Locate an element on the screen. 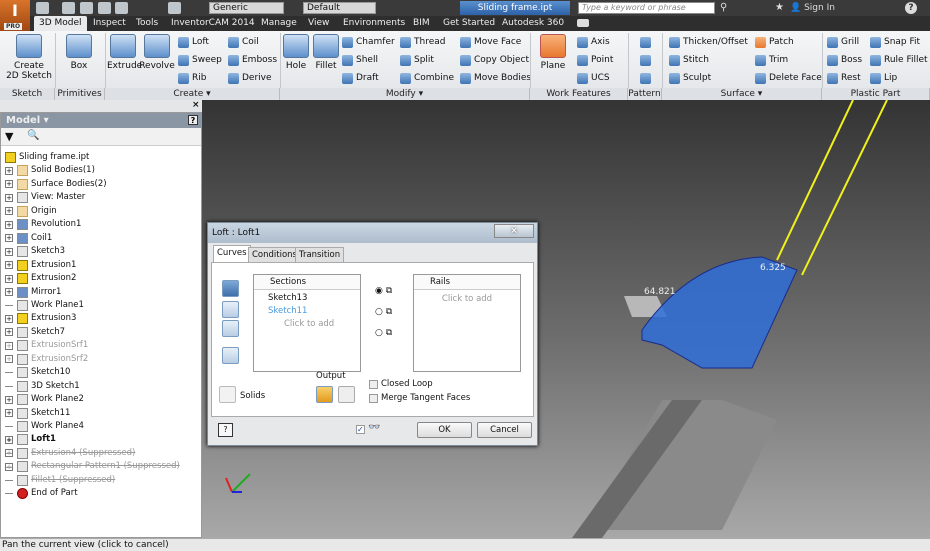 Image resolution: width=930 pixels, height=551 pixels. derive-button: Derive is located at coordinates (250, 78).